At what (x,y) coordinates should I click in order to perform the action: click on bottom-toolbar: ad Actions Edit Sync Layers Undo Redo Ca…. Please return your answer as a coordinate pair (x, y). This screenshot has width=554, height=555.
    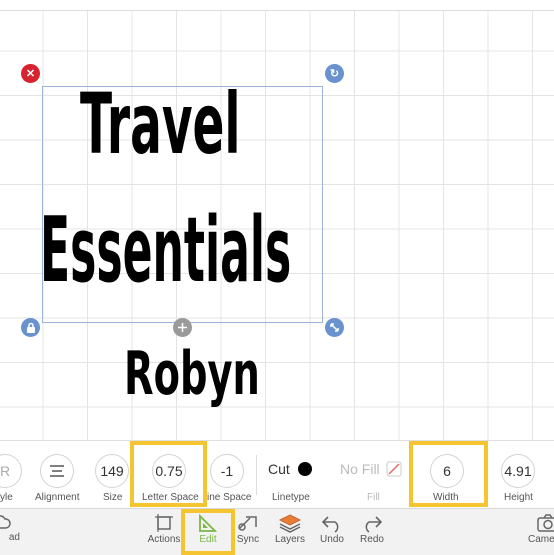
    Looking at the image, I should click on (277, 531).